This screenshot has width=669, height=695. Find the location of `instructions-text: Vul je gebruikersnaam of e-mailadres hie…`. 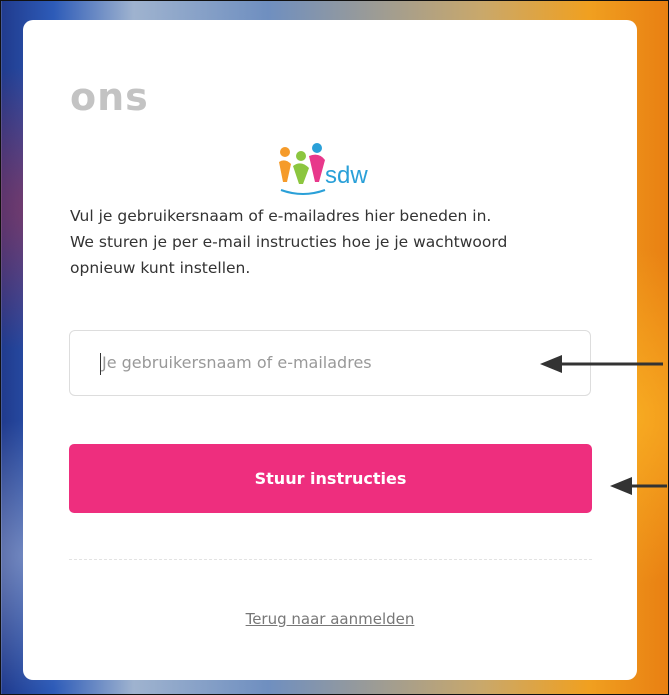

instructions-text: Vul je gebruikersnaam of e-mailadres hie… is located at coordinates (340, 242).